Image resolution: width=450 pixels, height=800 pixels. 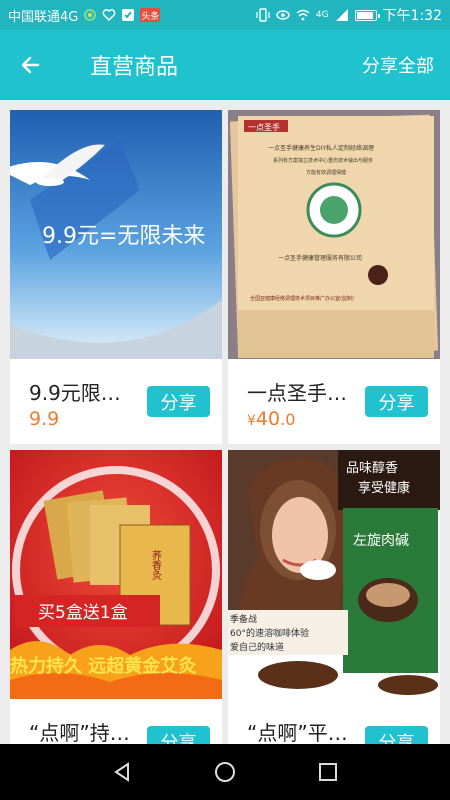 I want to click on status-bar: 中国联通4G 头条 4G 下午1:32, so click(x=225, y=15).